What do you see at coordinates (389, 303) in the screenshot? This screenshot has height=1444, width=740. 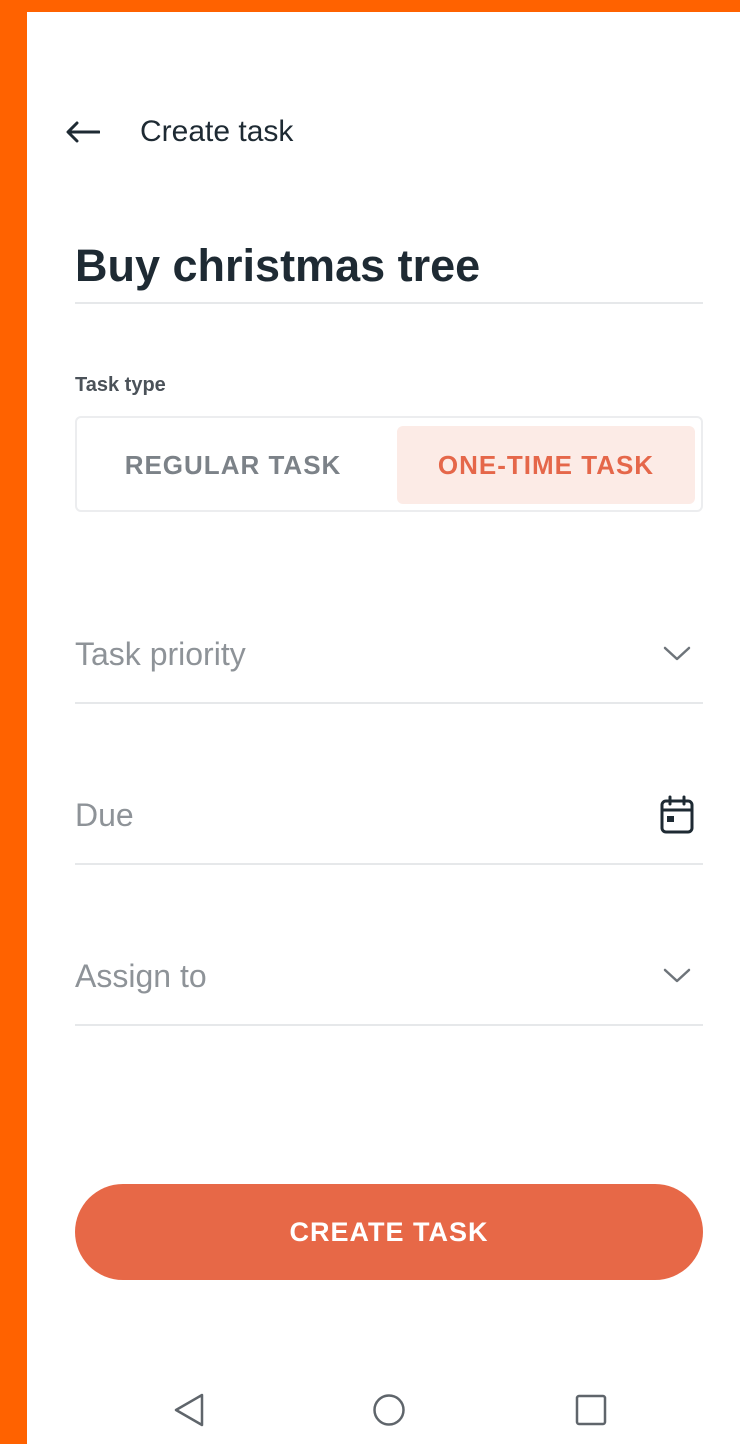 I see `task-name-underline` at bounding box center [389, 303].